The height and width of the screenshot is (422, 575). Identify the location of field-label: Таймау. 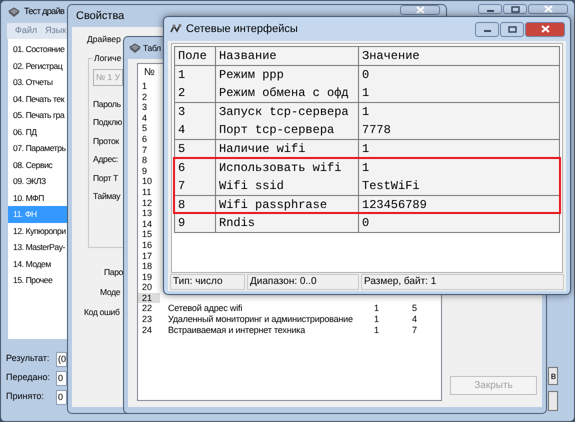
(106, 196).